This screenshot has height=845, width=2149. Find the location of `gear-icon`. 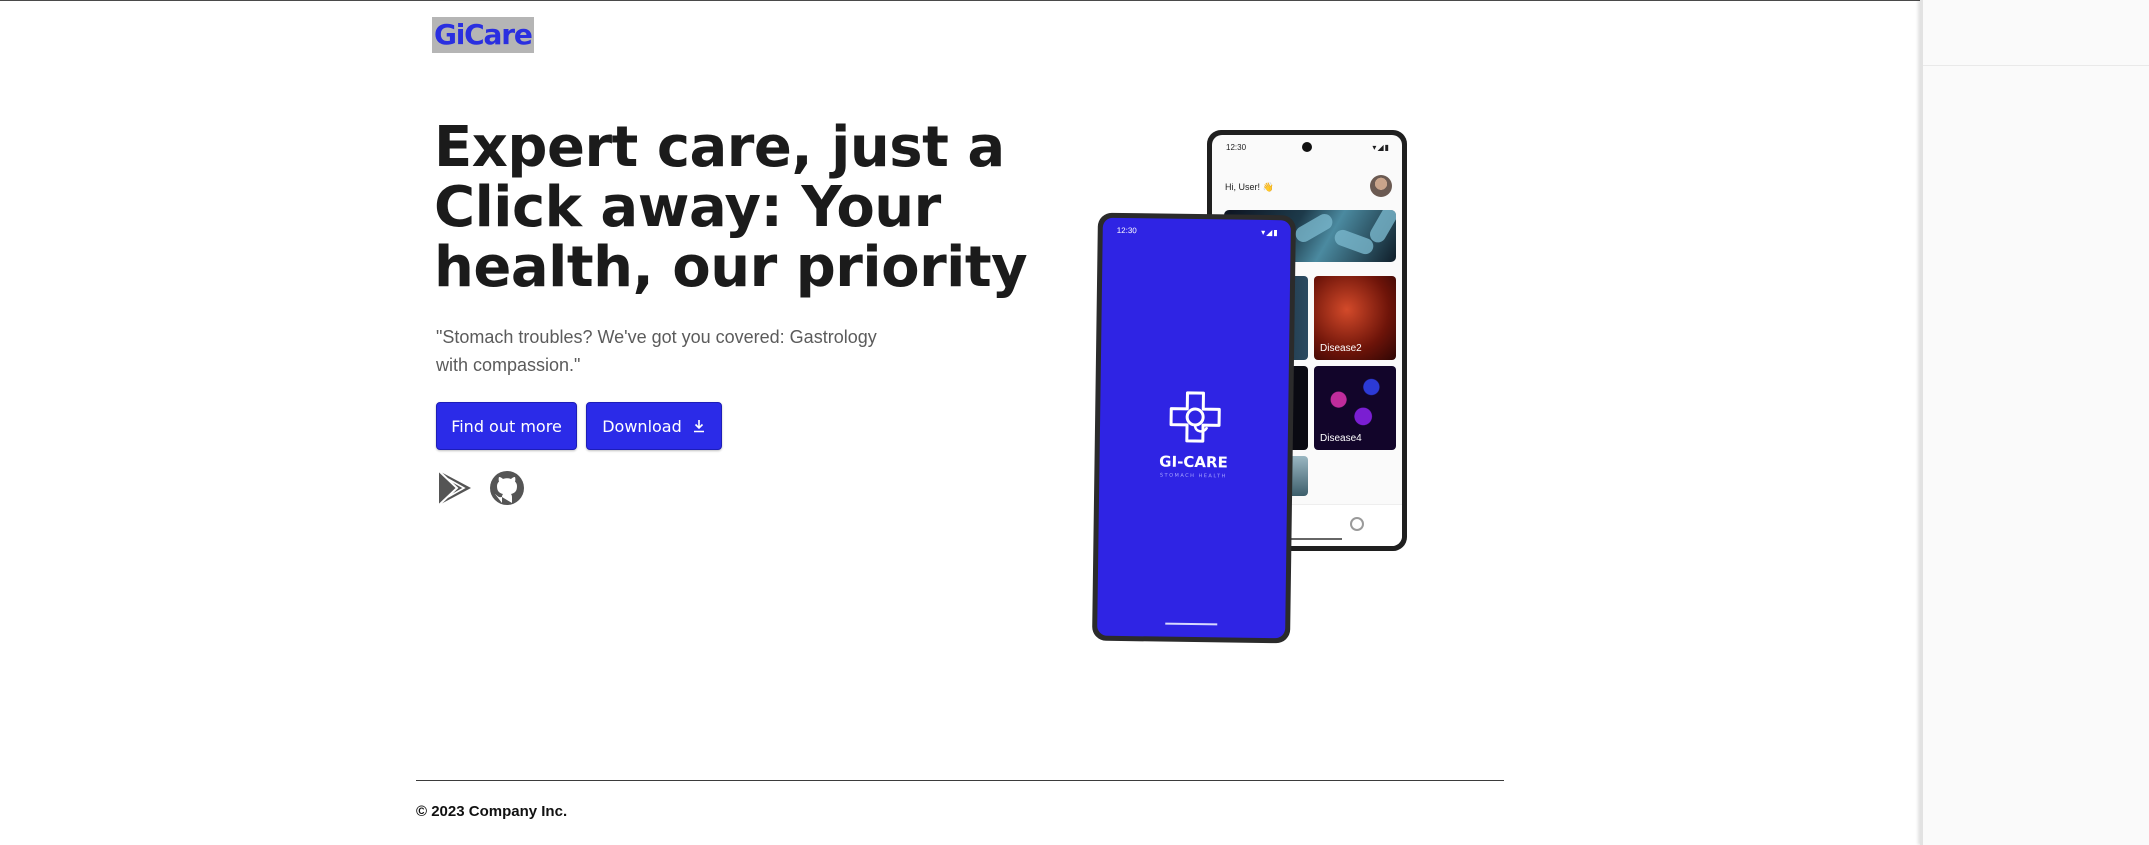

gear-icon is located at coordinates (1357, 524).